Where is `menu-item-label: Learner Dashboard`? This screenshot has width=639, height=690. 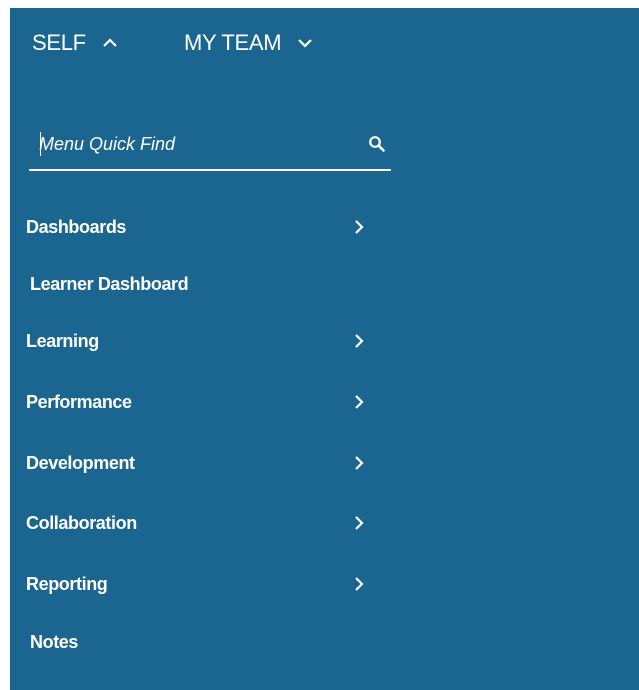 menu-item-label: Learner Dashboard is located at coordinates (109, 283).